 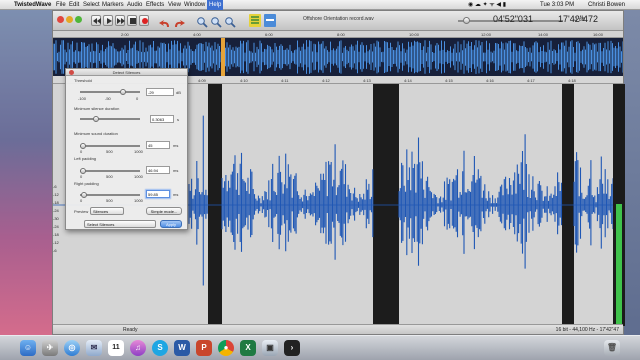 I want to click on status-bar: Ready 16 bit - 44,100 Hz - 17'42"47, so click(x=338, y=329).